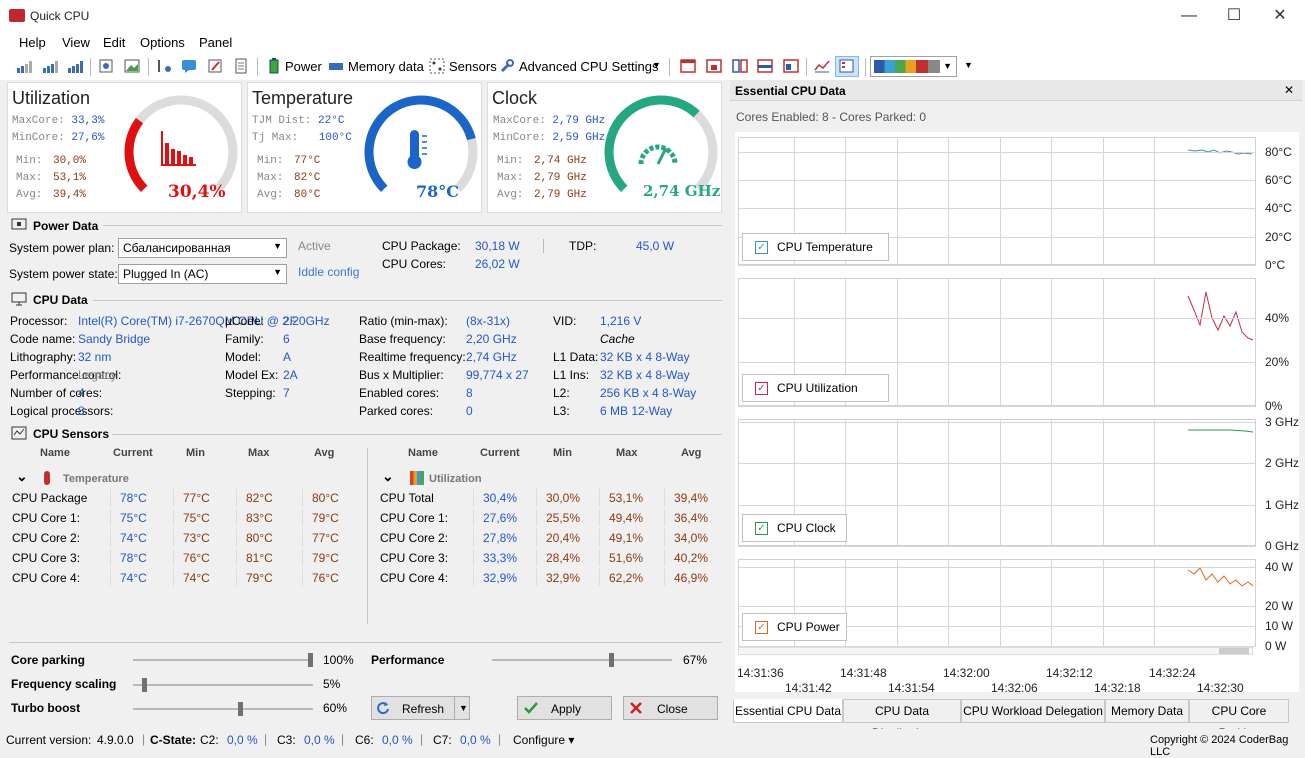 This screenshot has width=1305, height=758. I want to click on axis-tick-label: 0°C, so click(1275, 265).